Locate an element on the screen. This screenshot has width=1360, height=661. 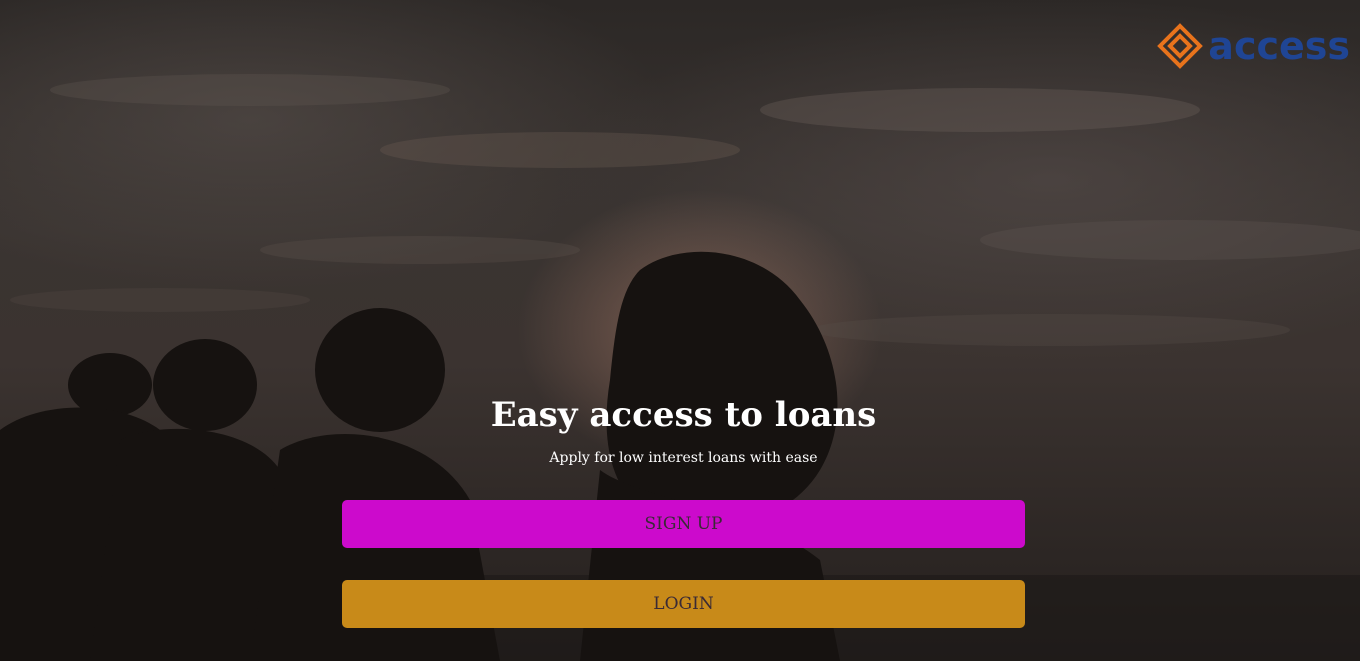
login-button: LOGIN is located at coordinates (683, 604).